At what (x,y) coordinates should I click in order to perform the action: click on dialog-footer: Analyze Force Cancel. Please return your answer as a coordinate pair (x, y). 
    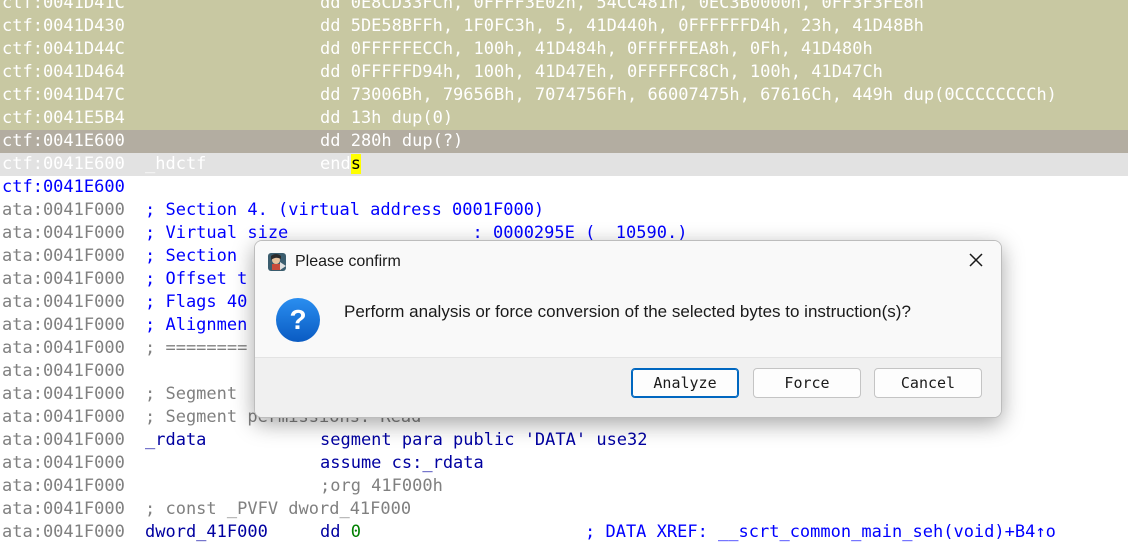
    Looking at the image, I should click on (628, 387).